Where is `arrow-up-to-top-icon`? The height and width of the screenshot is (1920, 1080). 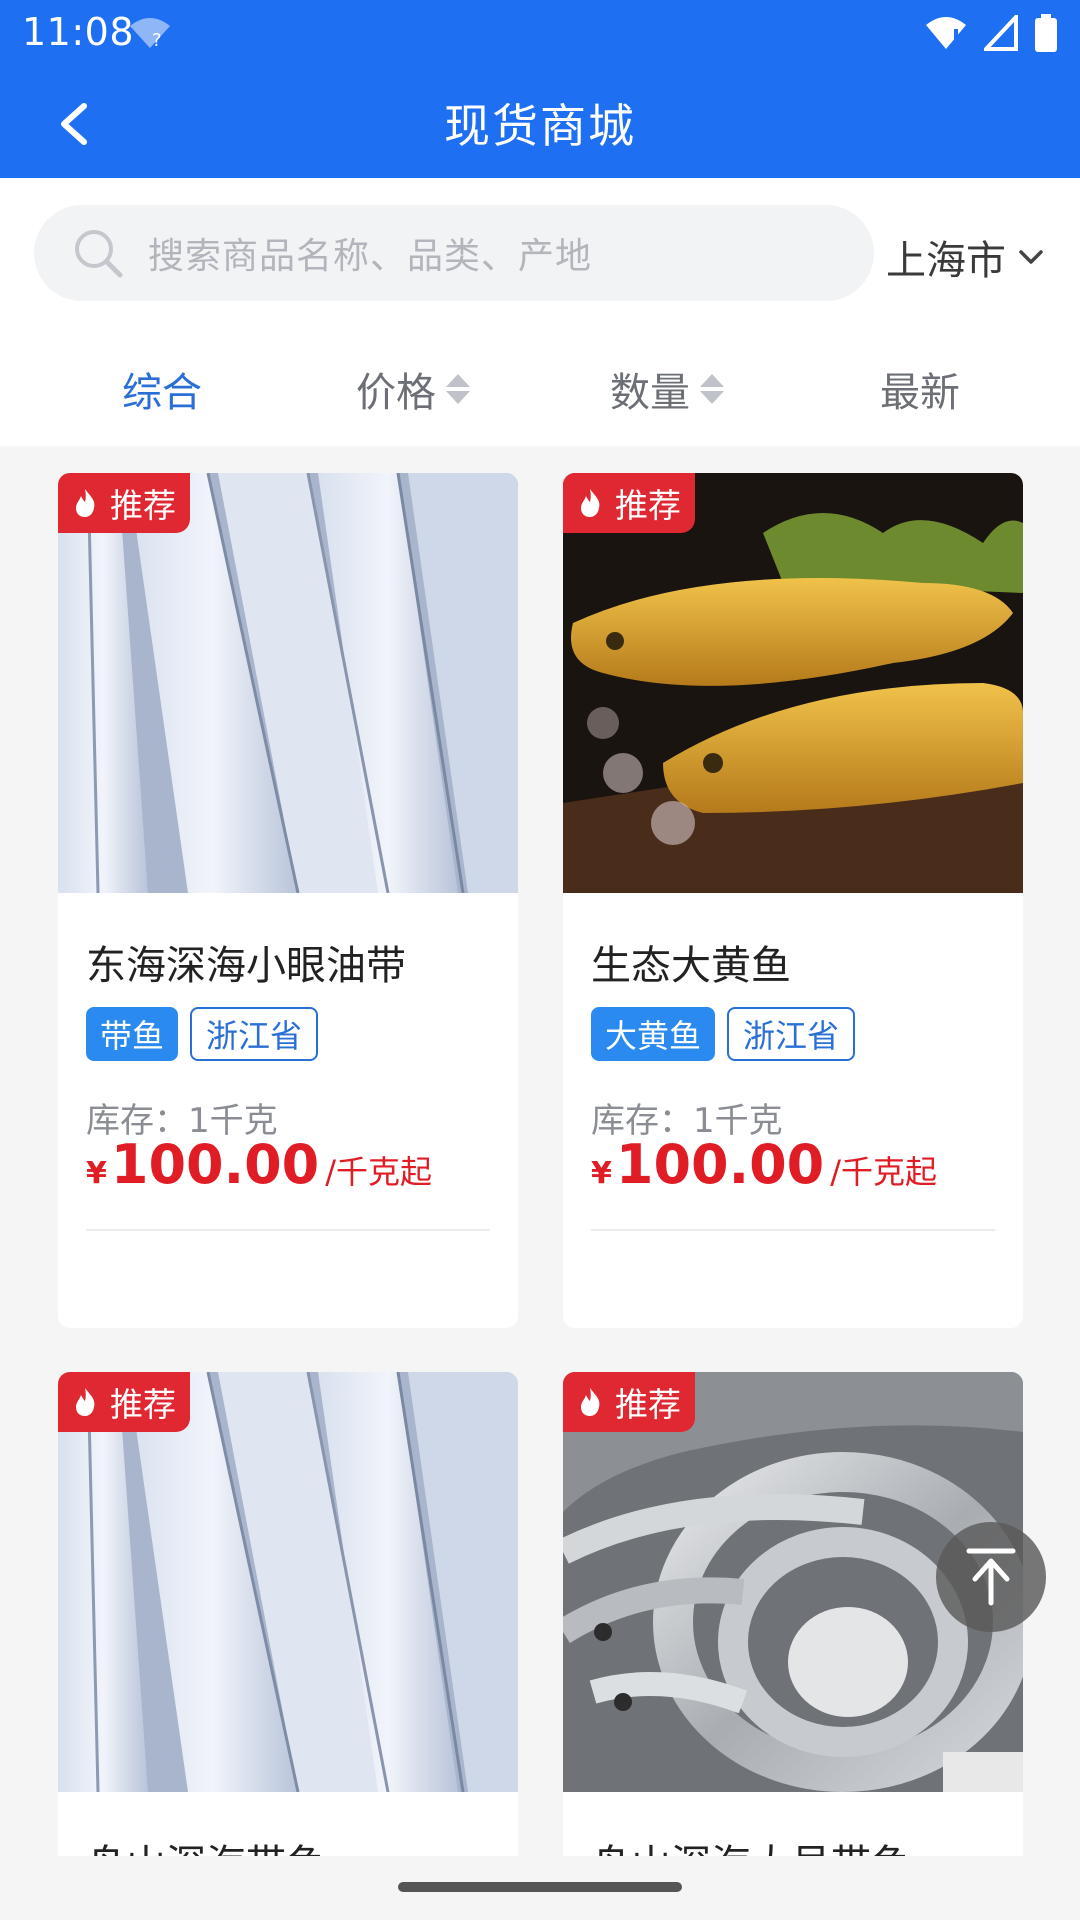
arrow-up-to-top-icon is located at coordinates (991, 1577).